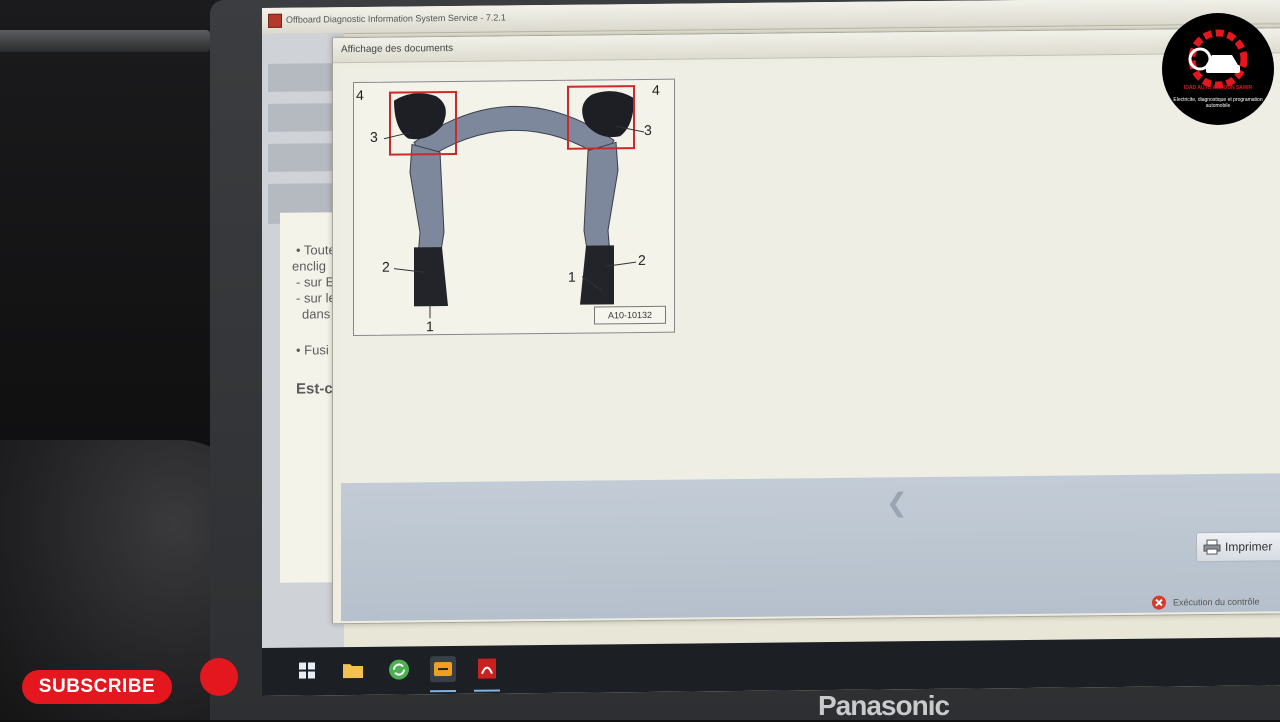  Describe the element at coordinates (897, 502) in the screenshot. I see `previous-arrow-icon: ❮` at that location.